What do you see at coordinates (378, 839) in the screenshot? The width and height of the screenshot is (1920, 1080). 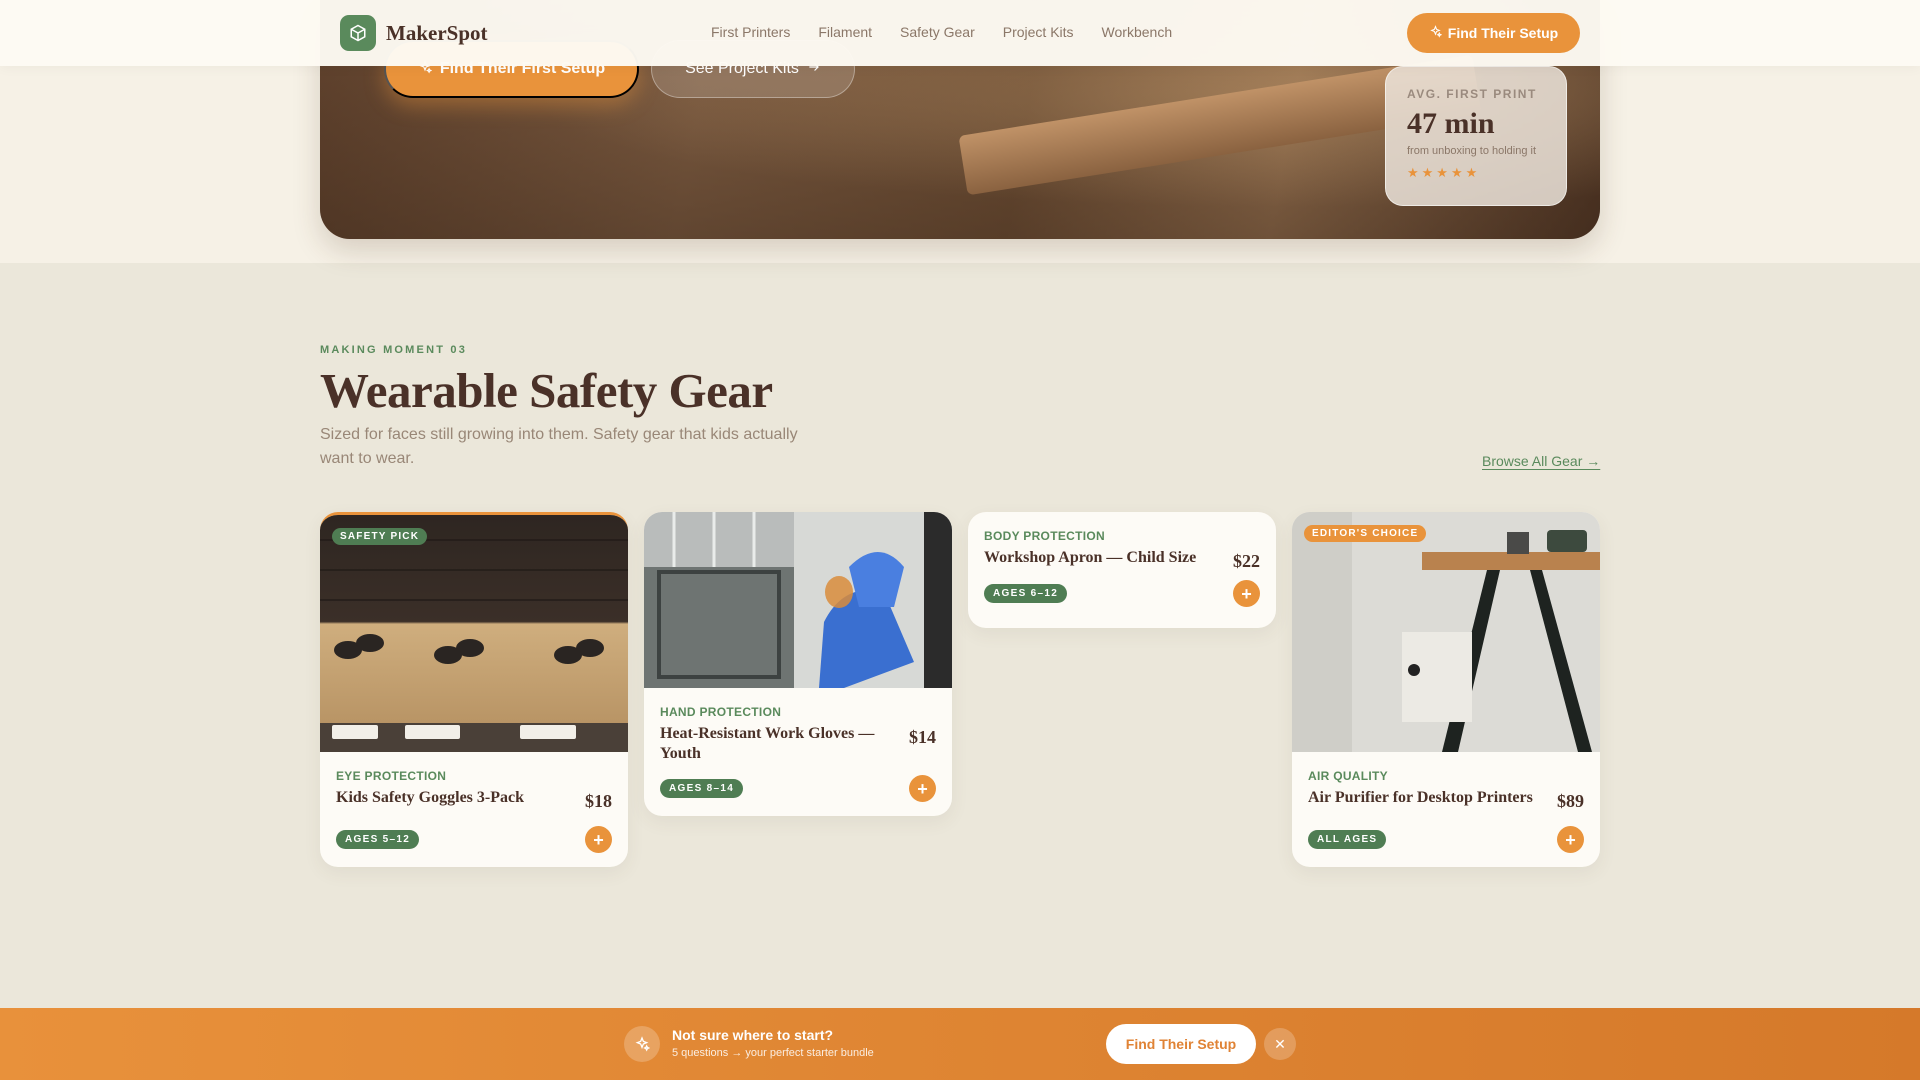 I see `age-range-badge: AGES 5–12` at bounding box center [378, 839].